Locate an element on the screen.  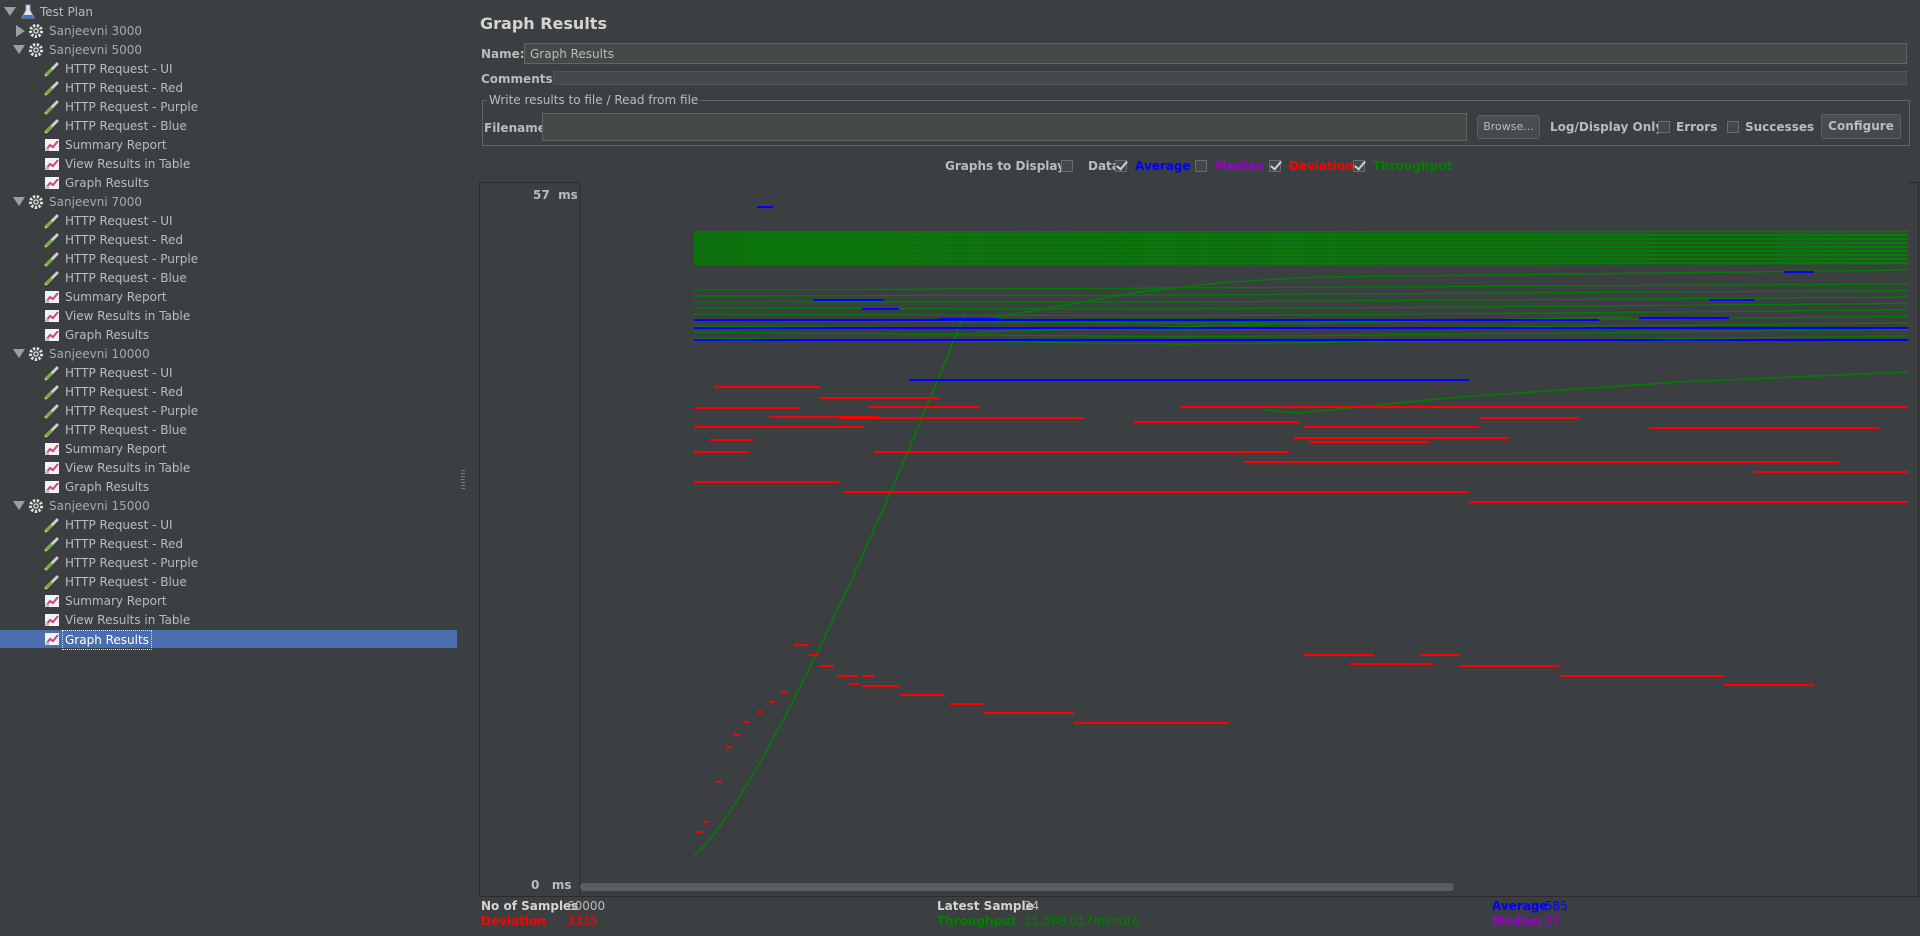
toggle-average-label: Average is located at coordinates (1163, 166).